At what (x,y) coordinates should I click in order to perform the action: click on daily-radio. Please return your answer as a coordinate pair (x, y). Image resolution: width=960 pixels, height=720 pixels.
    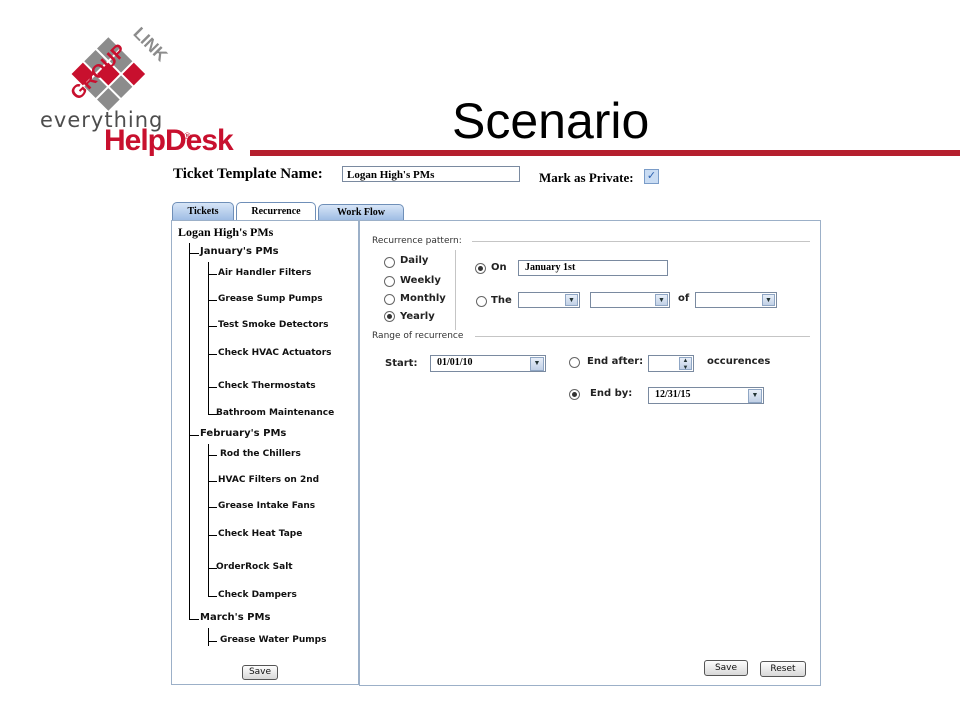
    Looking at the image, I should click on (389, 262).